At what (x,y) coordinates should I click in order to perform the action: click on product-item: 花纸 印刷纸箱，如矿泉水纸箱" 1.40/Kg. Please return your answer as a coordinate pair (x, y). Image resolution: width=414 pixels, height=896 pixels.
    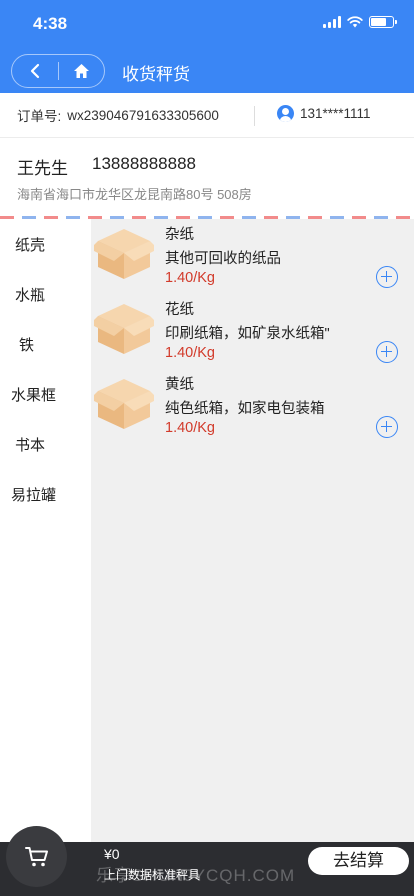
    Looking at the image, I should click on (252, 331).